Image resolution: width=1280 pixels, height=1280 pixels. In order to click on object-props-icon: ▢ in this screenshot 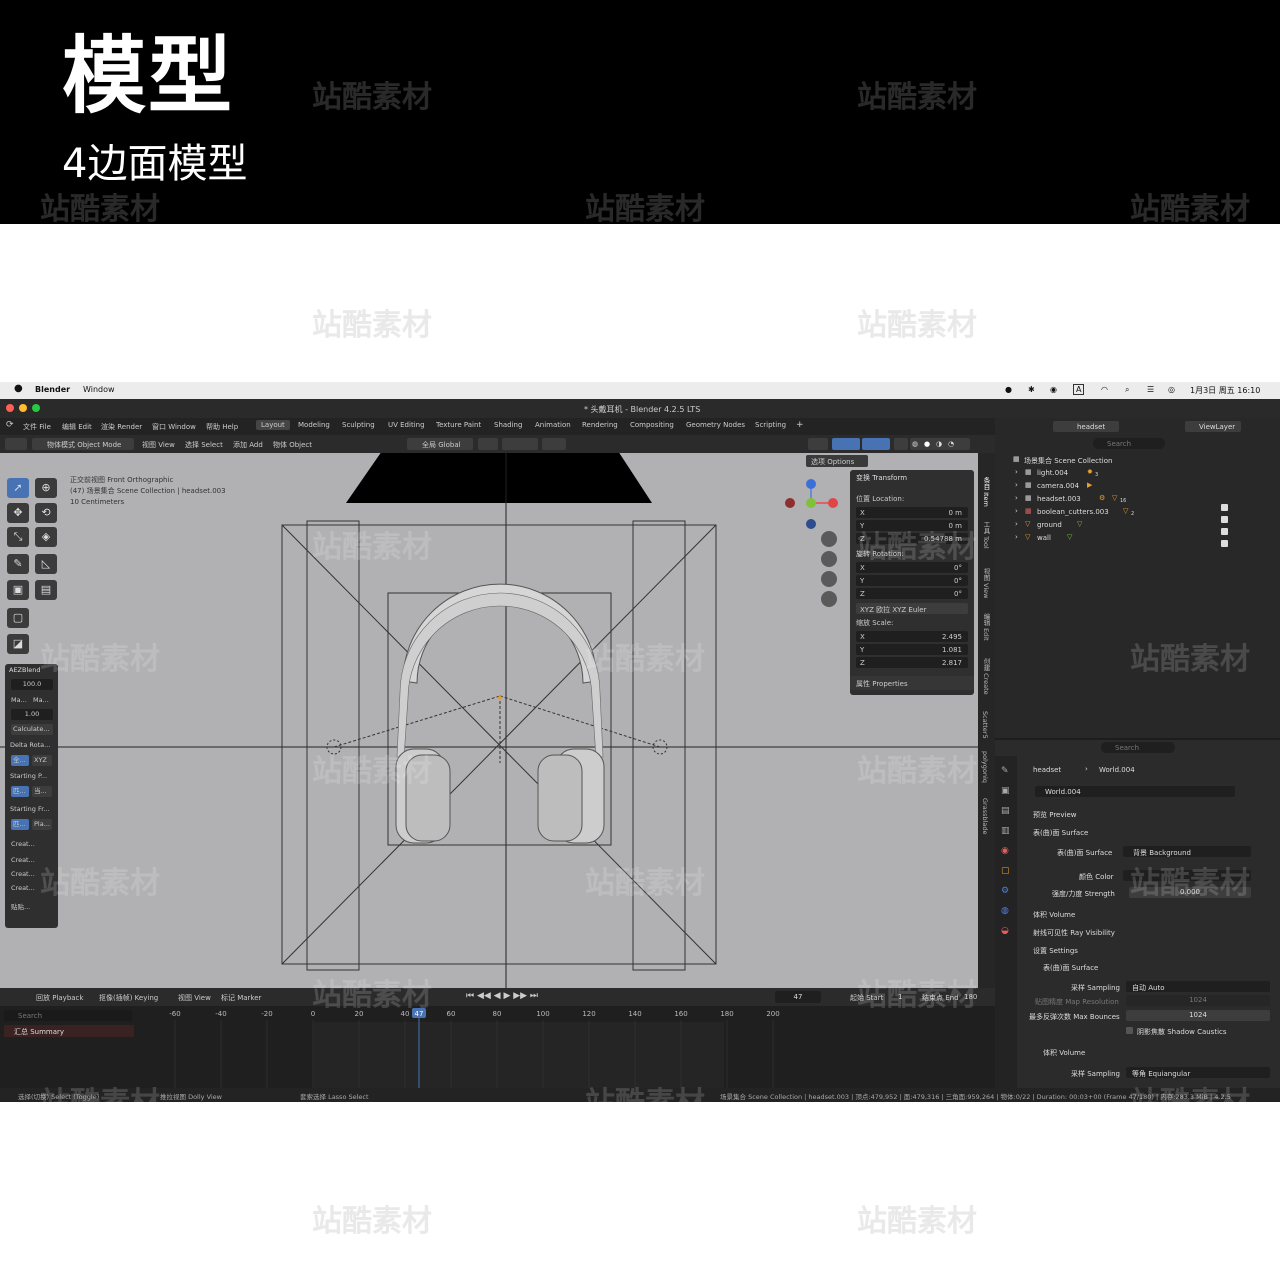, I will do `click(1005, 871)`.